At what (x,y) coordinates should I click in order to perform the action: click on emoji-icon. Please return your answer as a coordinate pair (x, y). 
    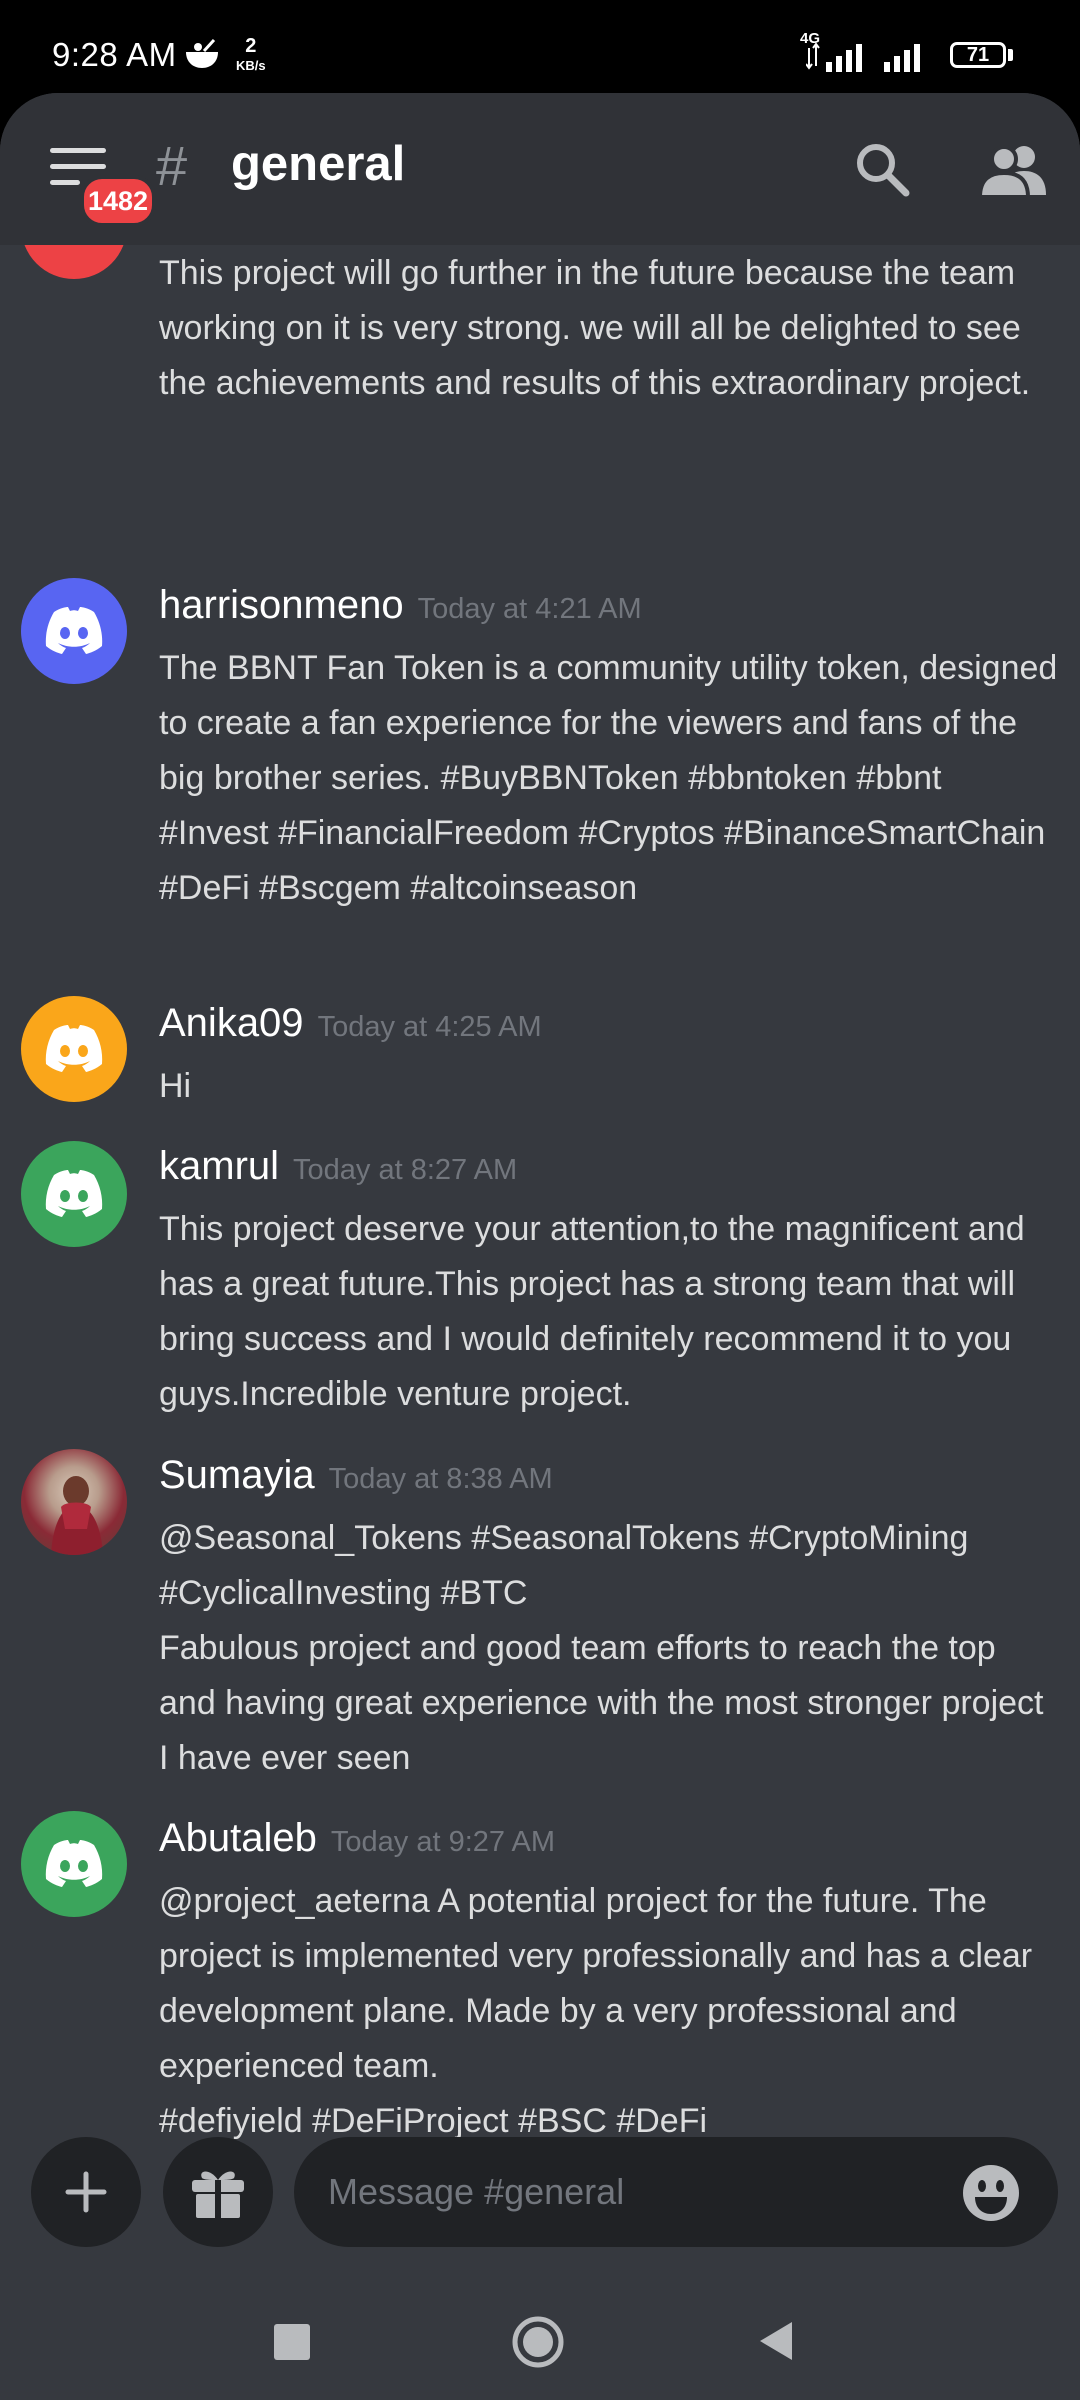
    Looking at the image, I should click on (991, 2193).